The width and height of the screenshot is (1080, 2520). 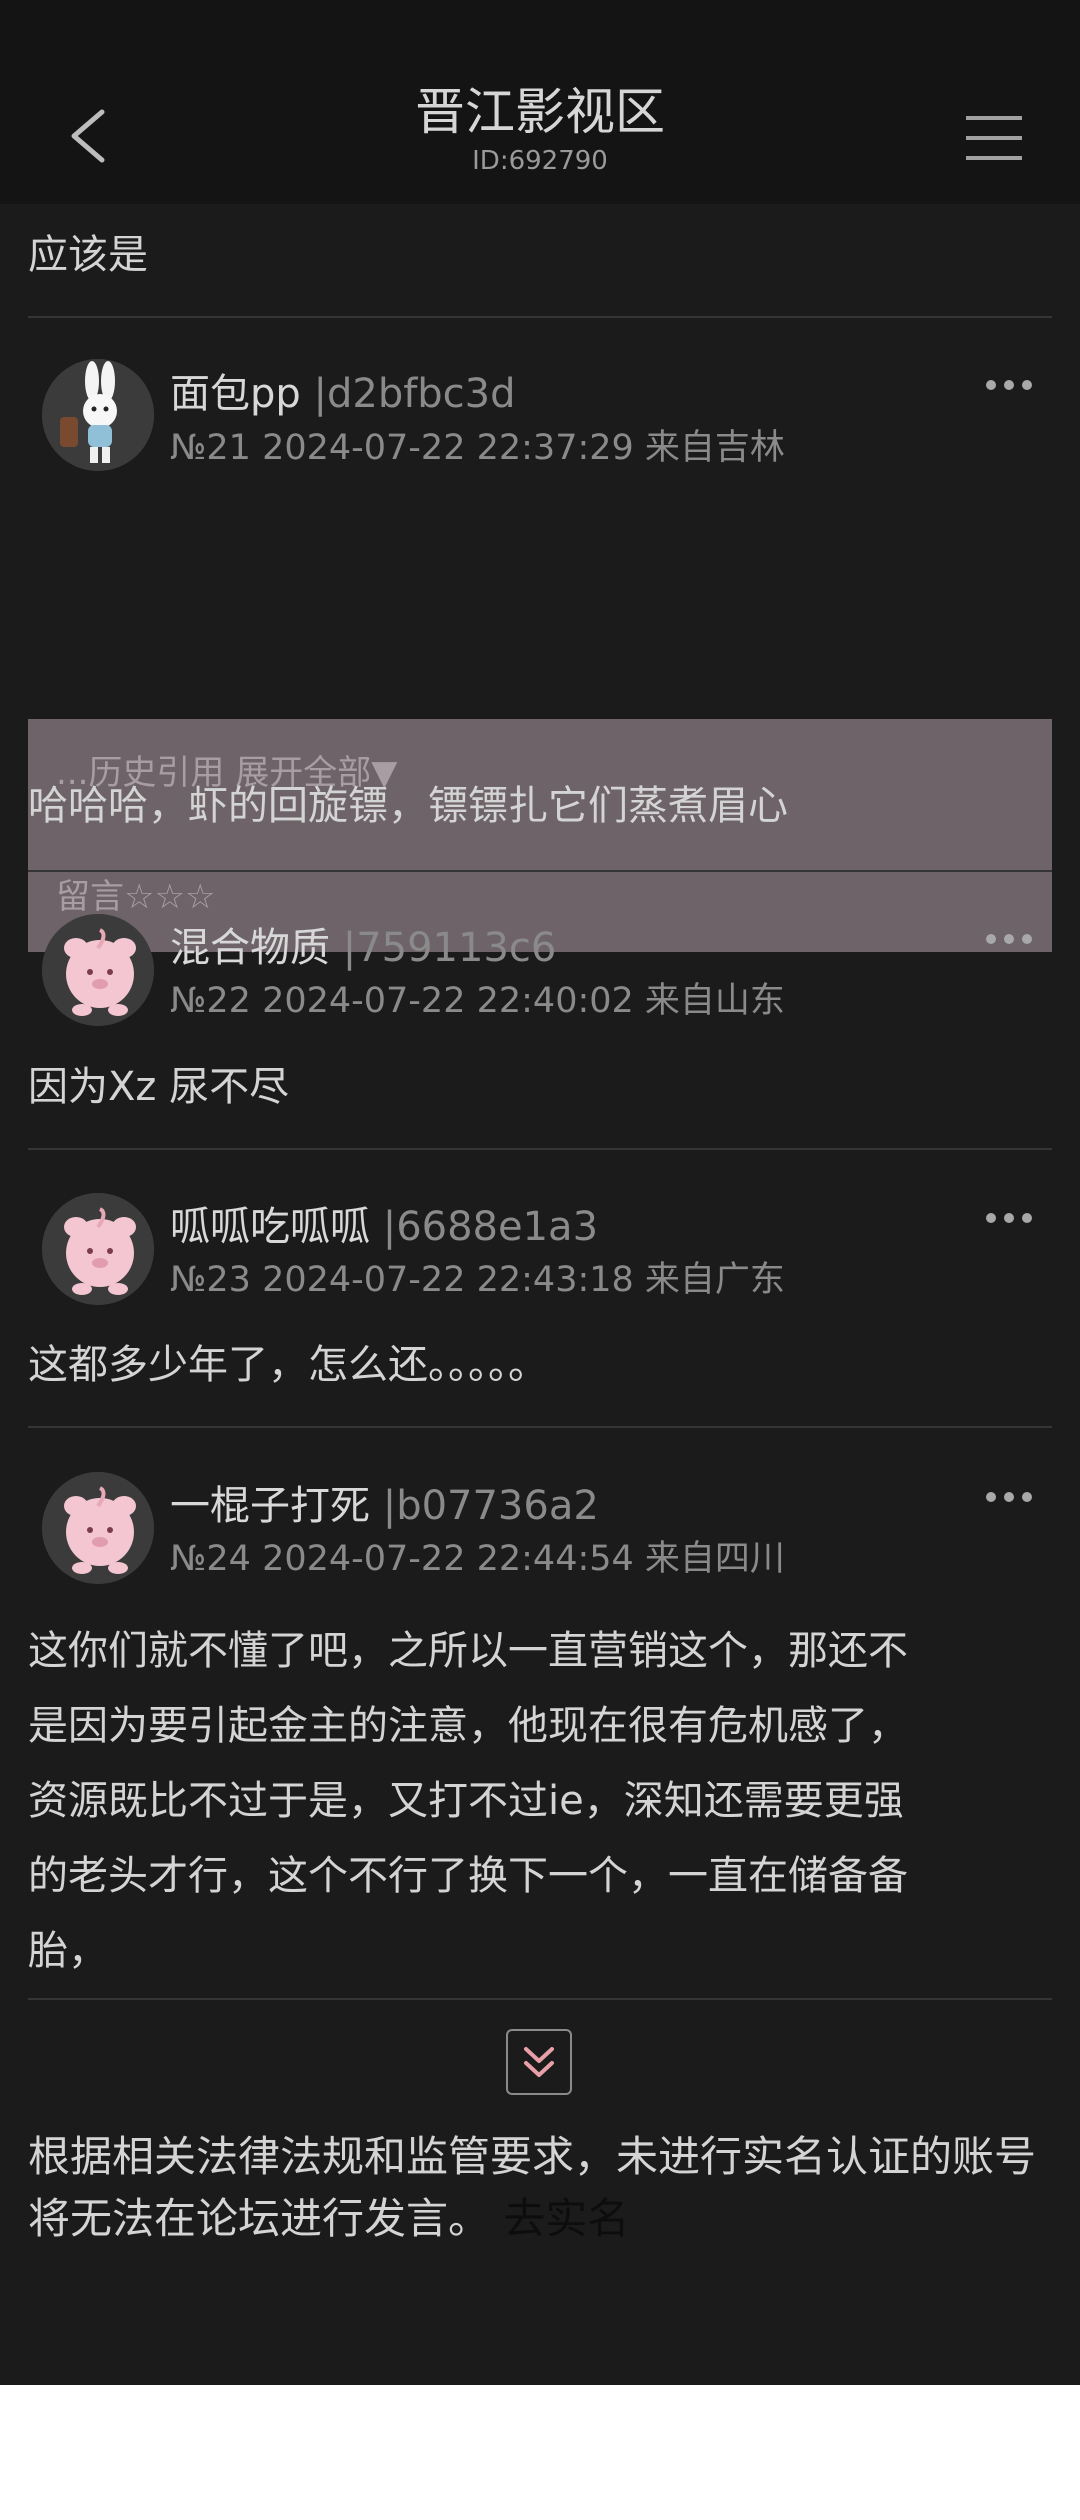 I want to click on load-more-button, so click(x=539, y=2062).